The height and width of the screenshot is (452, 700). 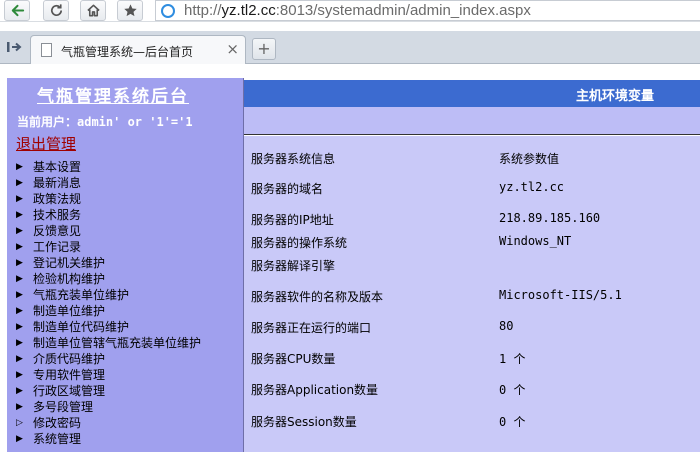 What do you see at coordinates (81, 295) in the screenshot?
I see `sidebar-item-label: 气瓶充装单位维护` at bounding box center [81, 295].